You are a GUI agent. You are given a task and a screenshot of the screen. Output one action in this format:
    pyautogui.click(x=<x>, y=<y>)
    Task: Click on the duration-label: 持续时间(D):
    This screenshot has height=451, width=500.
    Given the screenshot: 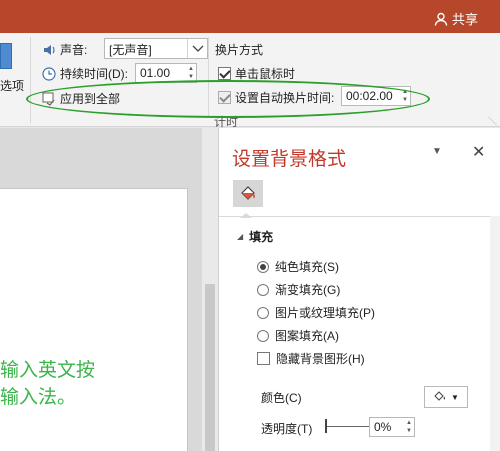 What is the action you would take?
    pyautogui.click(x=94, y=74)
    